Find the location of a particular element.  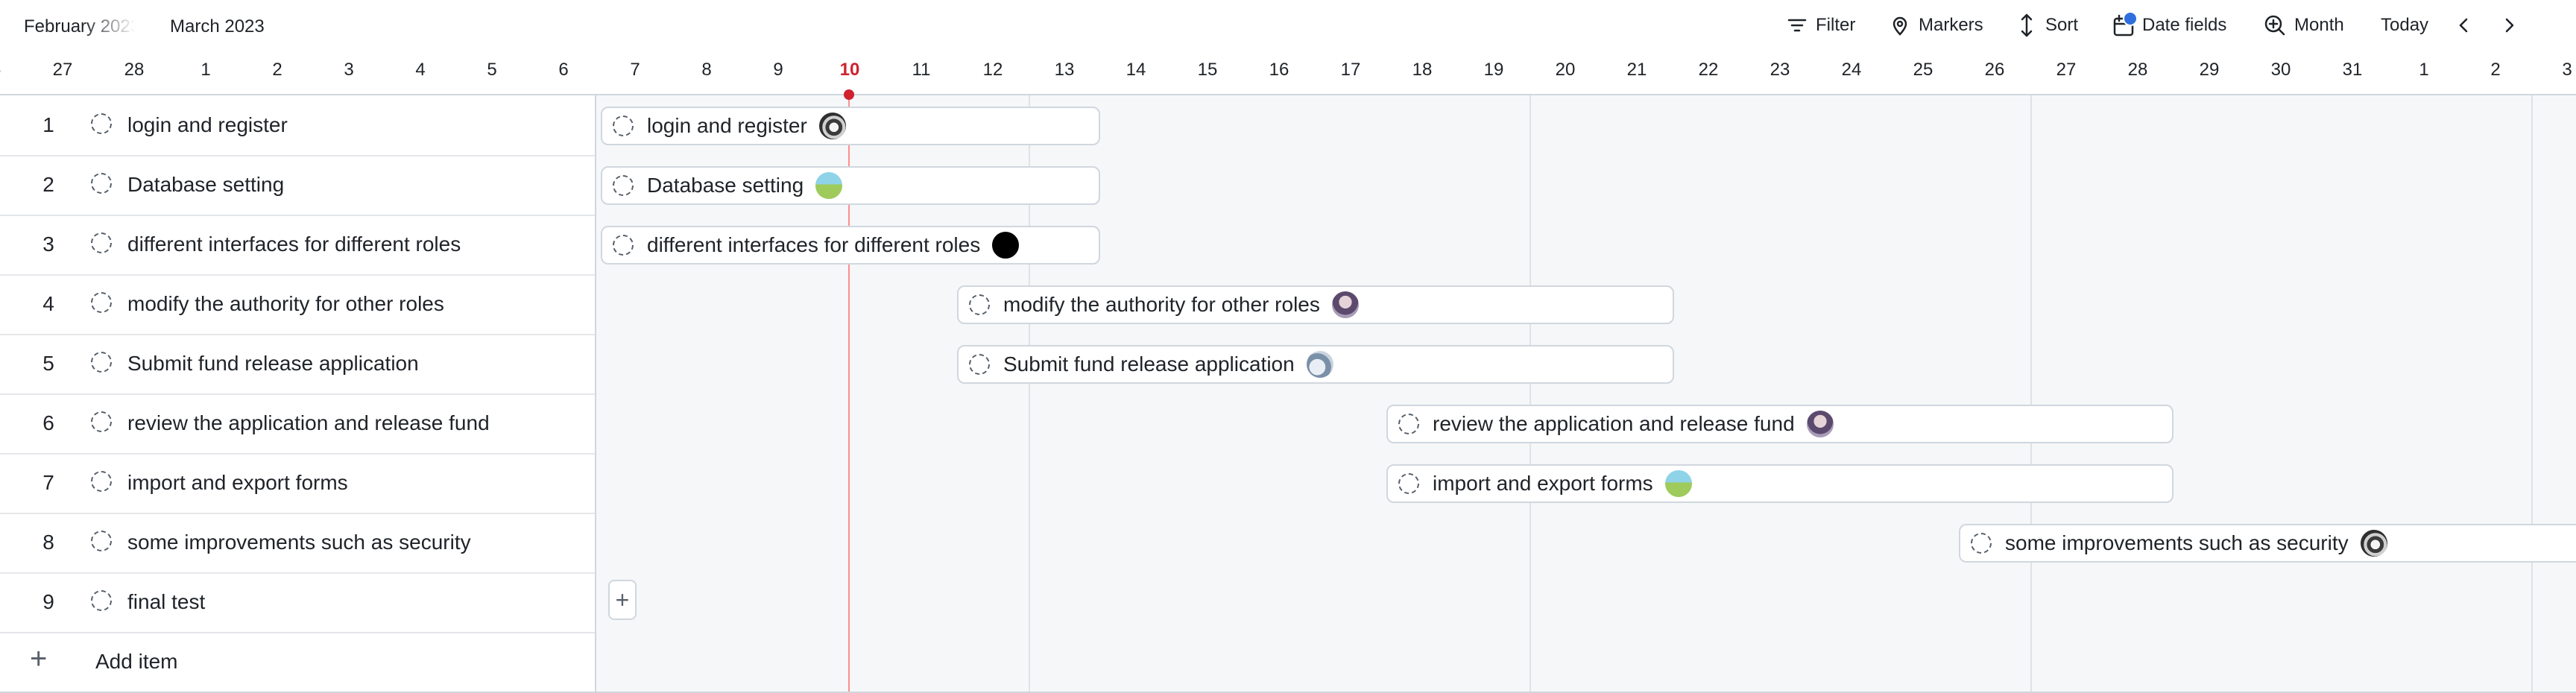

day-label: 8 is located at coordinates (706, 70).